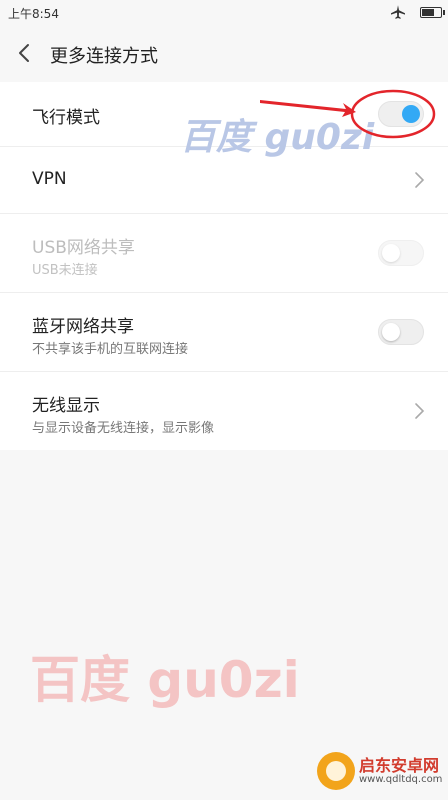 The height and width of the screenshot is (800, 448). What do you see at coordinates (66, 118) in the screenshot?
I see `airplane-mode-label: 飞行模式` at bounding box center [66, 118].